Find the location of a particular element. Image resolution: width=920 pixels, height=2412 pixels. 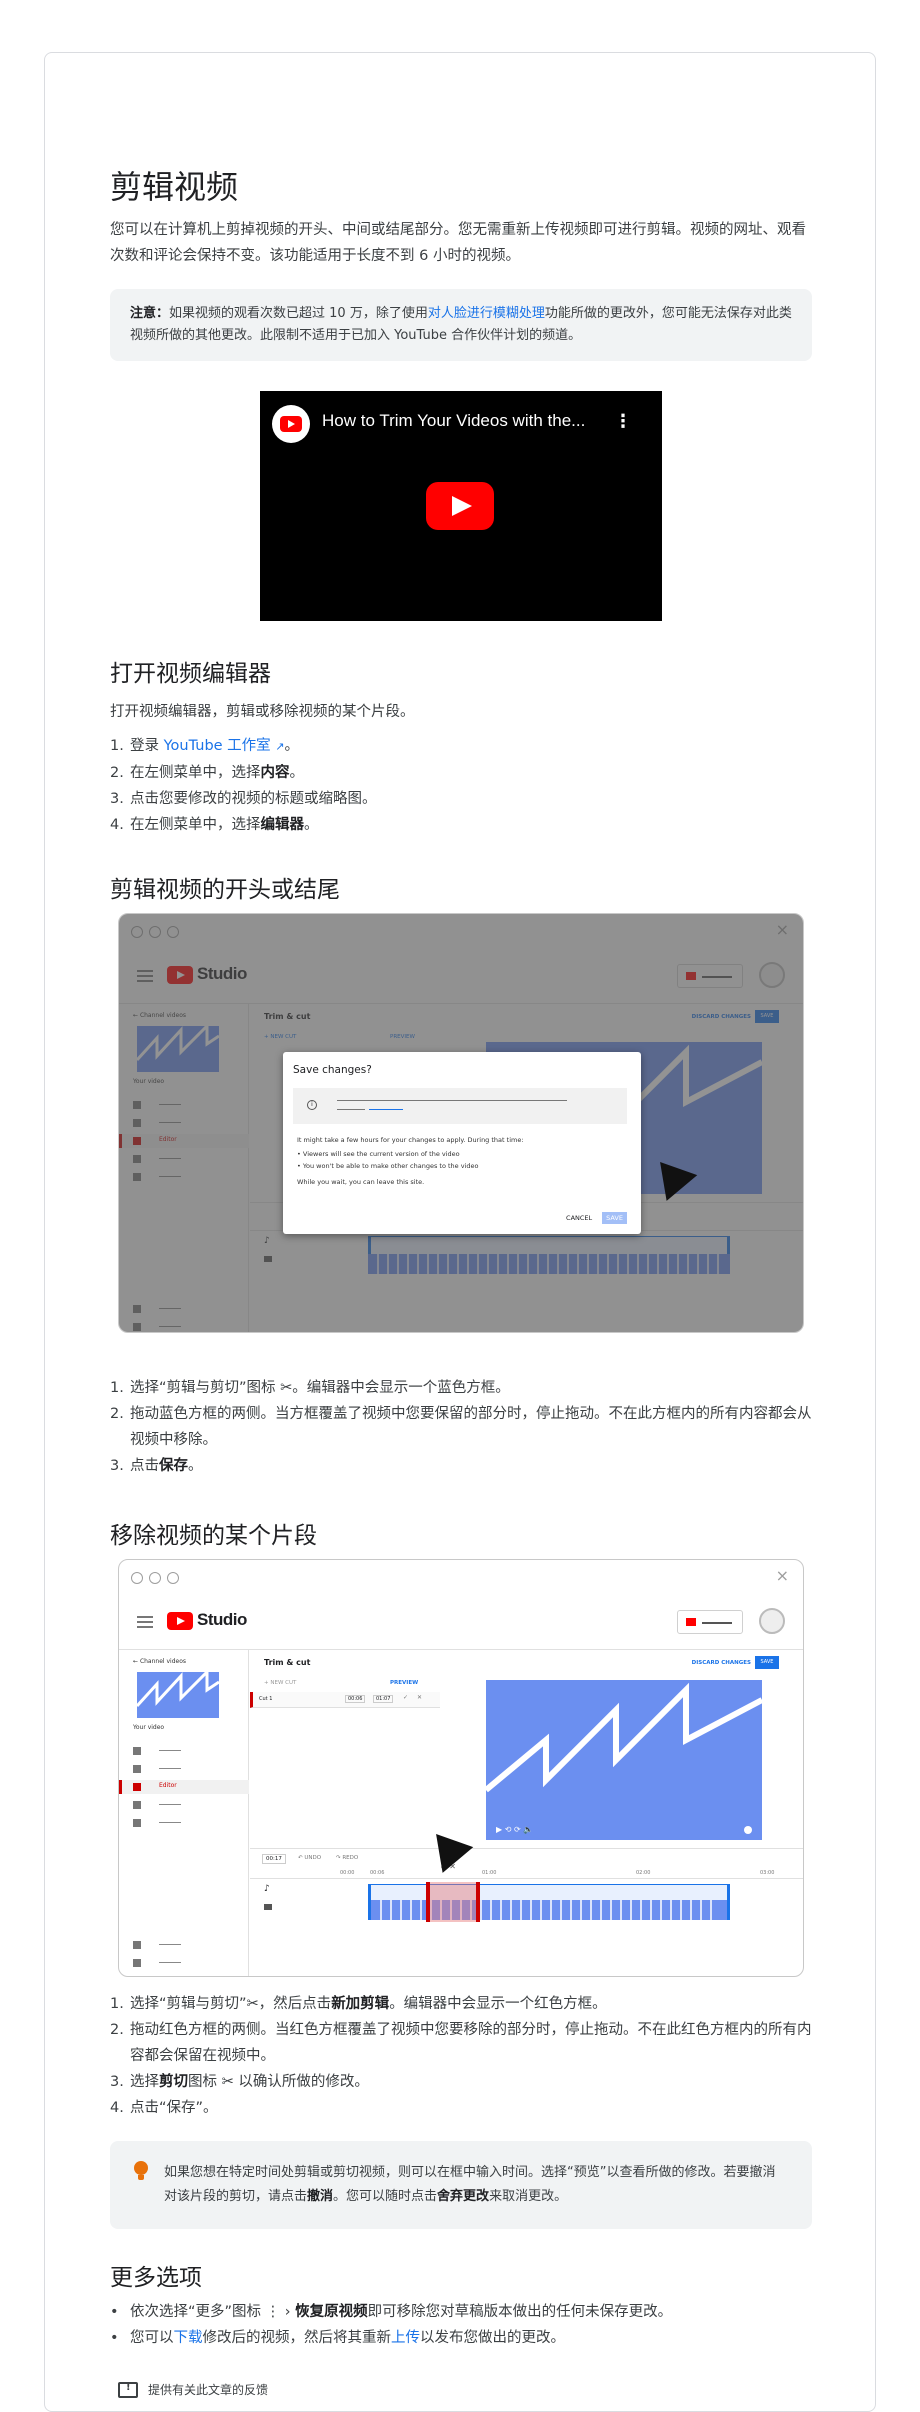

settings-icon is located at coordinates (748, 1830).